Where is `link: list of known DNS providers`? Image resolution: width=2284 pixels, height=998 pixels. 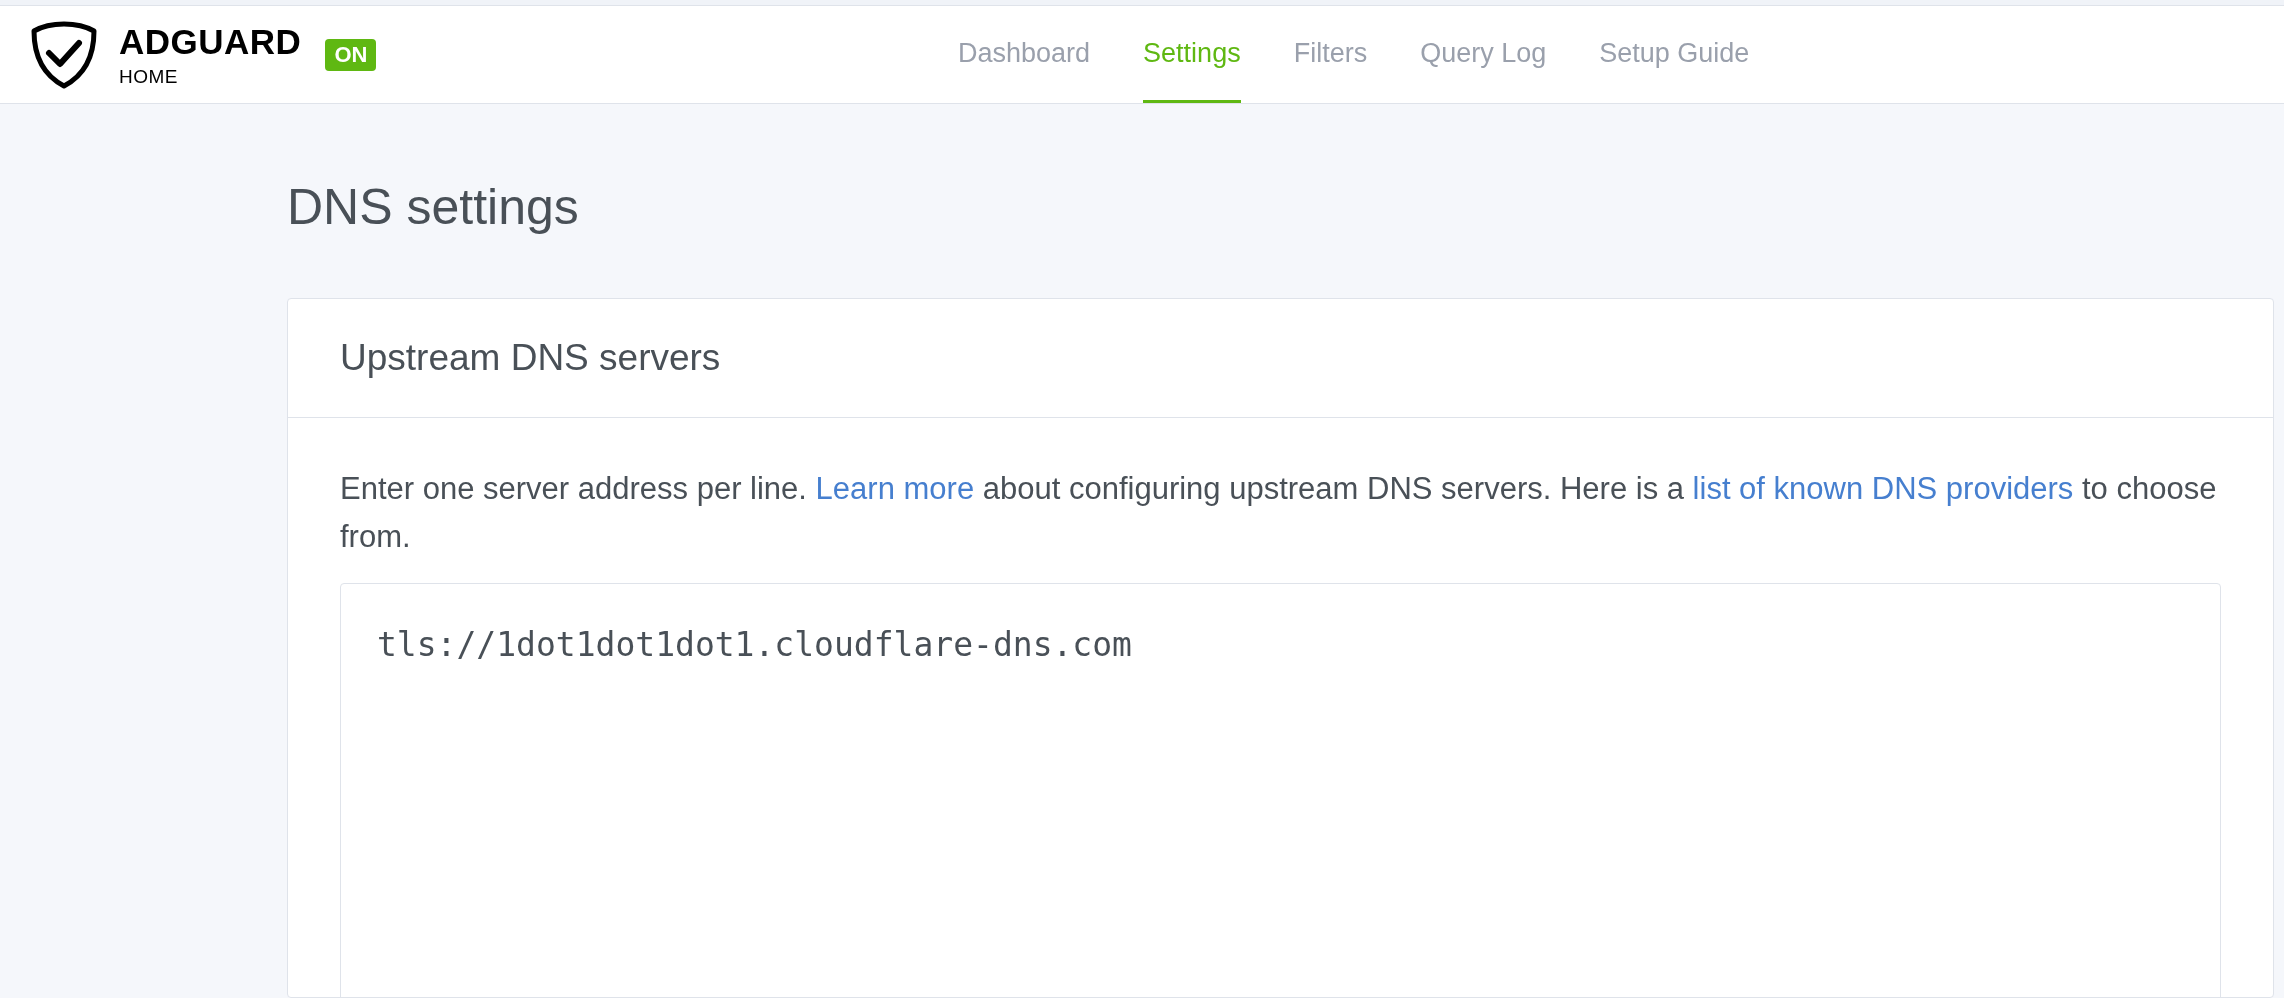
link: list of known DNS providers is located at coordinates (1883, 488).